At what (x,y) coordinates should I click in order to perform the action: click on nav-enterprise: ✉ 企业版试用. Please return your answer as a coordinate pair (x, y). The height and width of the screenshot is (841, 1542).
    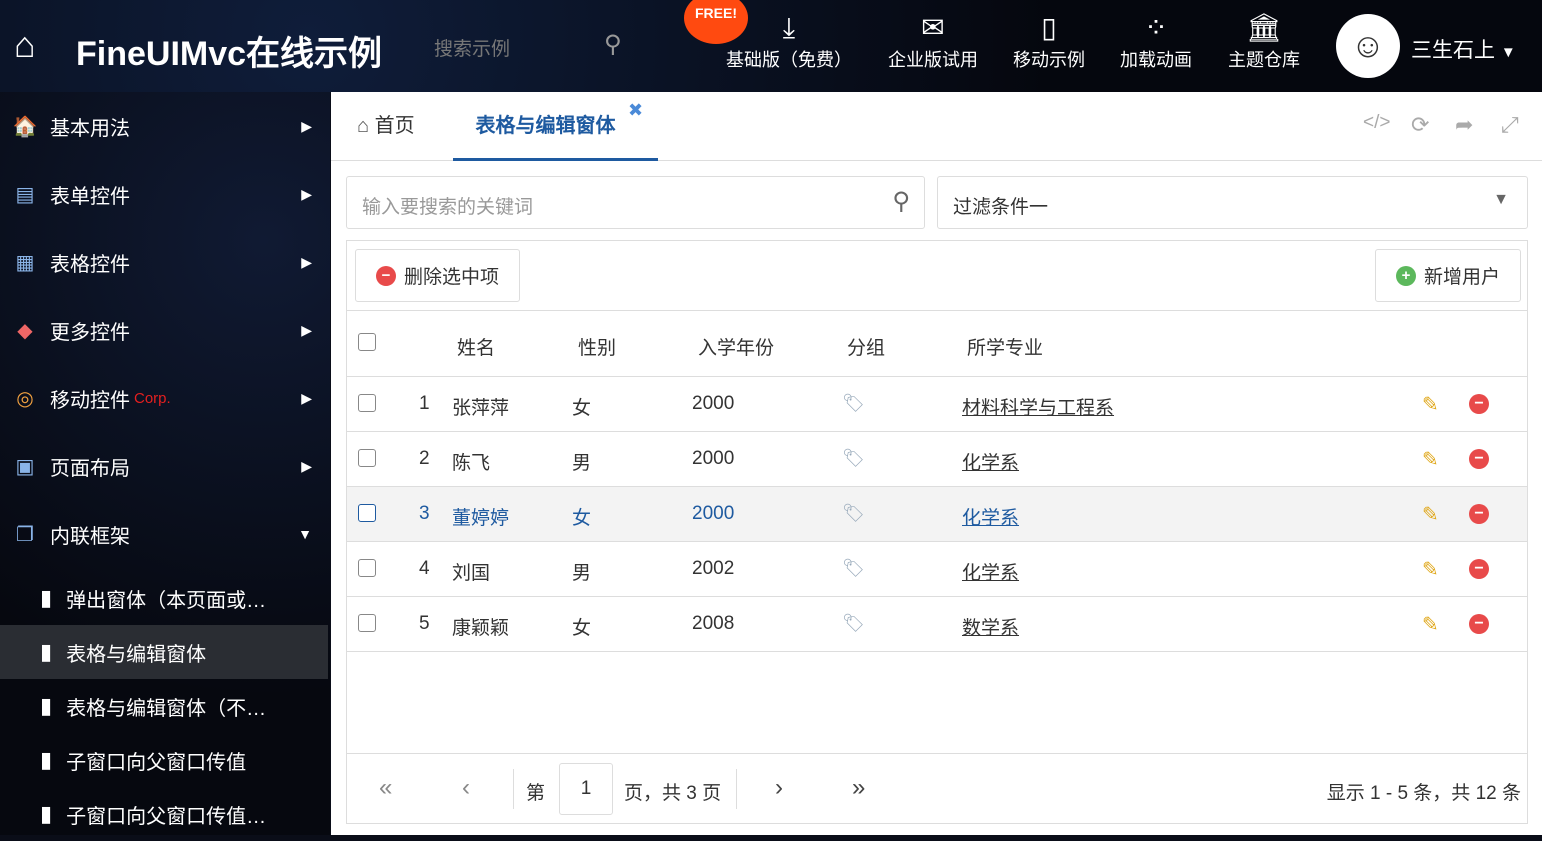
    Looking at the image, I should click on (933, 41).